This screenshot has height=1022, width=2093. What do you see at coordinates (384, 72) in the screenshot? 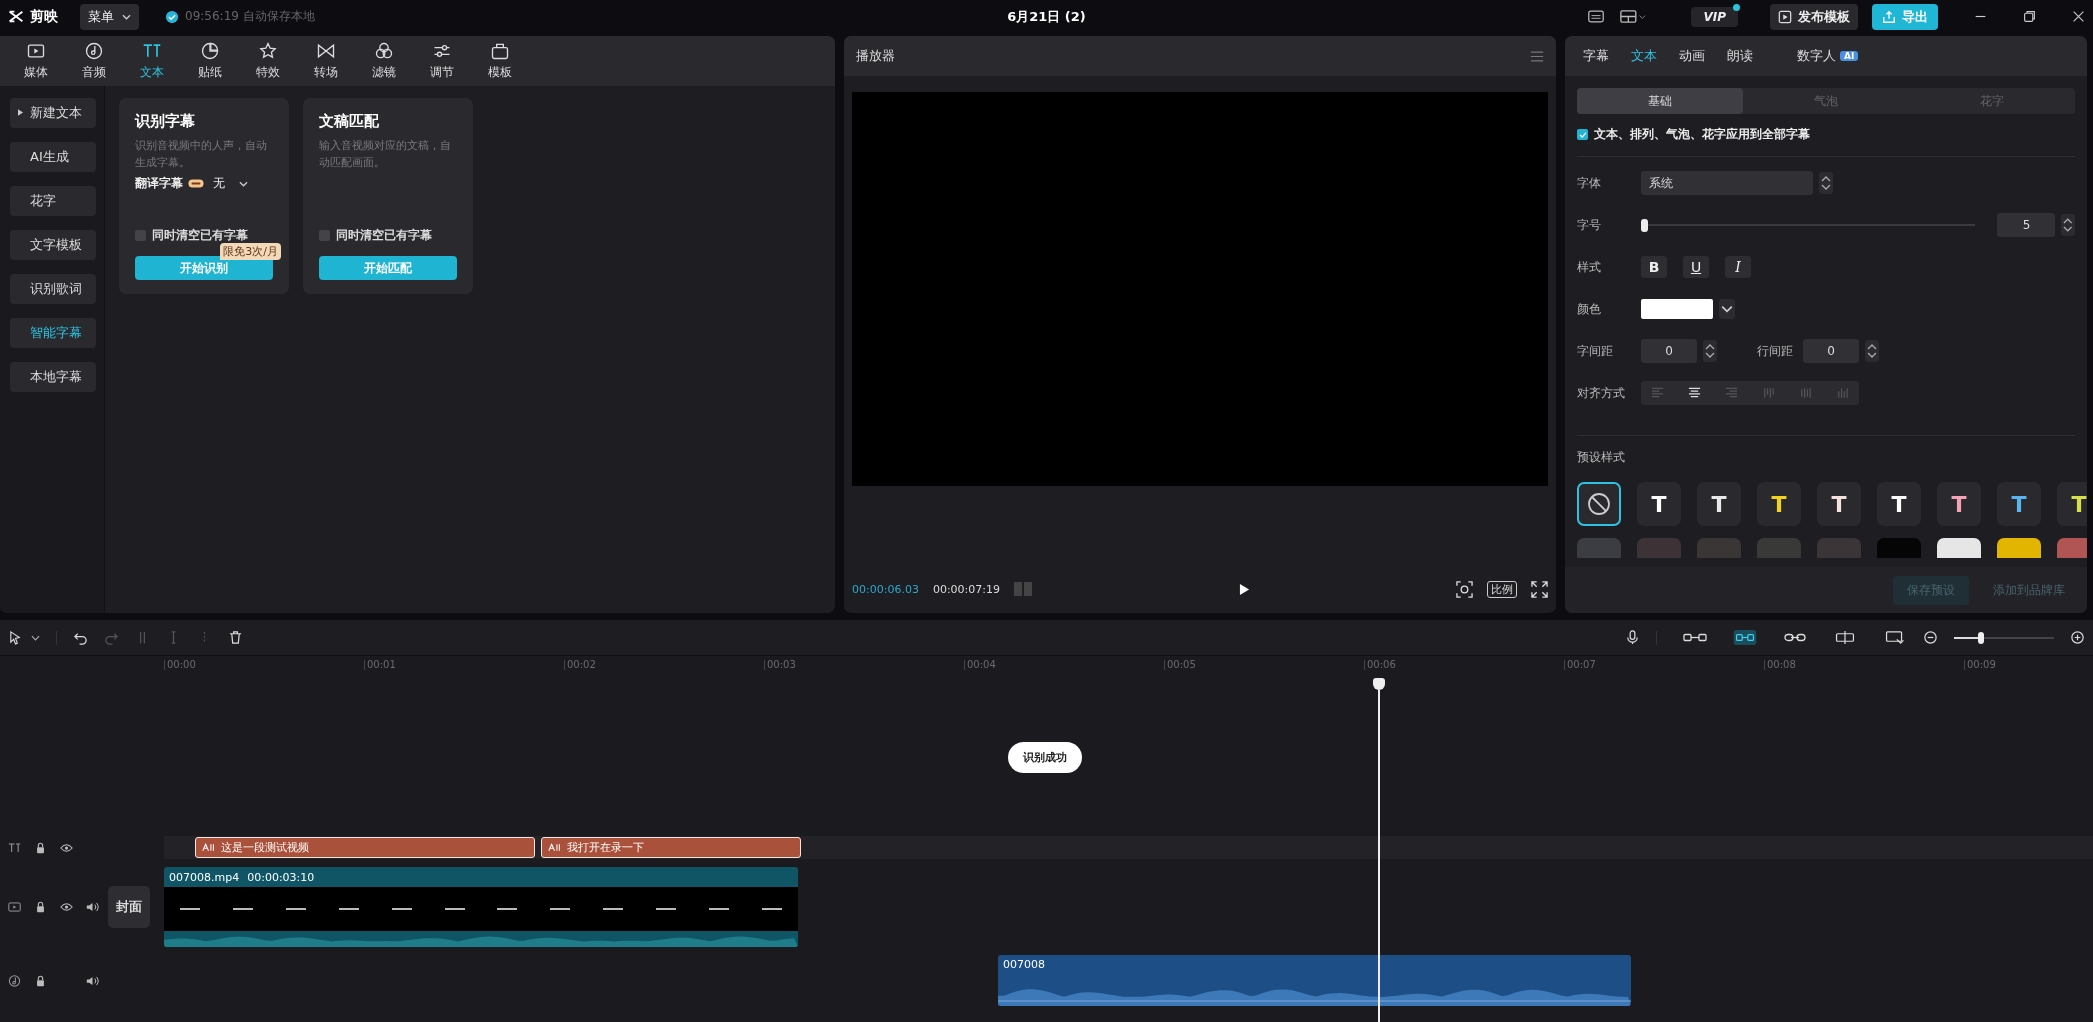
I see `tab-label: 滤镜` at bounding box center [384, 72].